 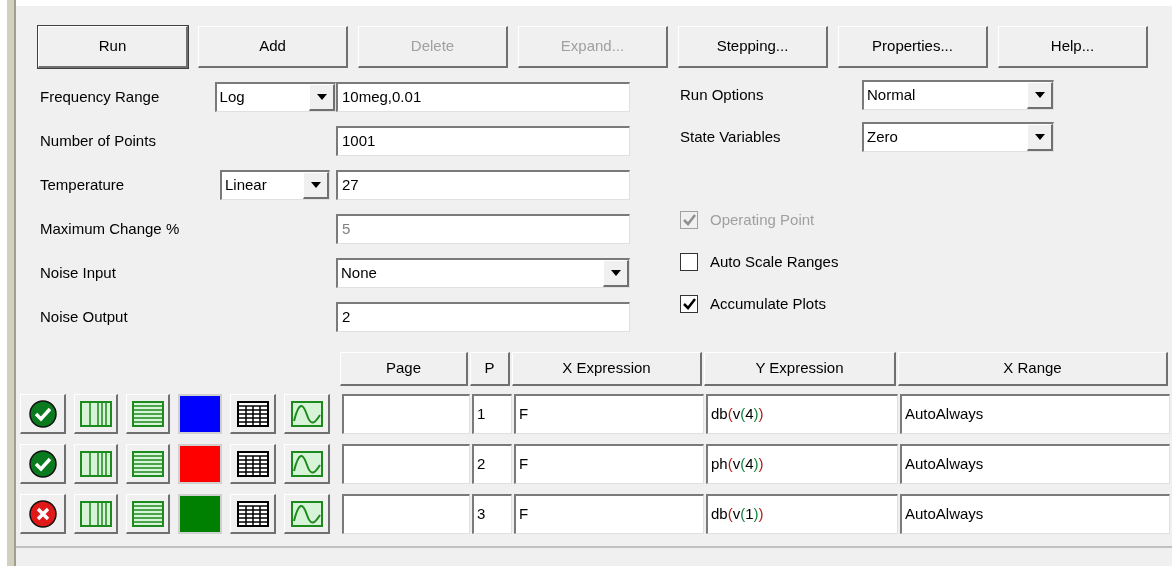 I want to click on field-label: Noise Input, so click(x=78, y=272).